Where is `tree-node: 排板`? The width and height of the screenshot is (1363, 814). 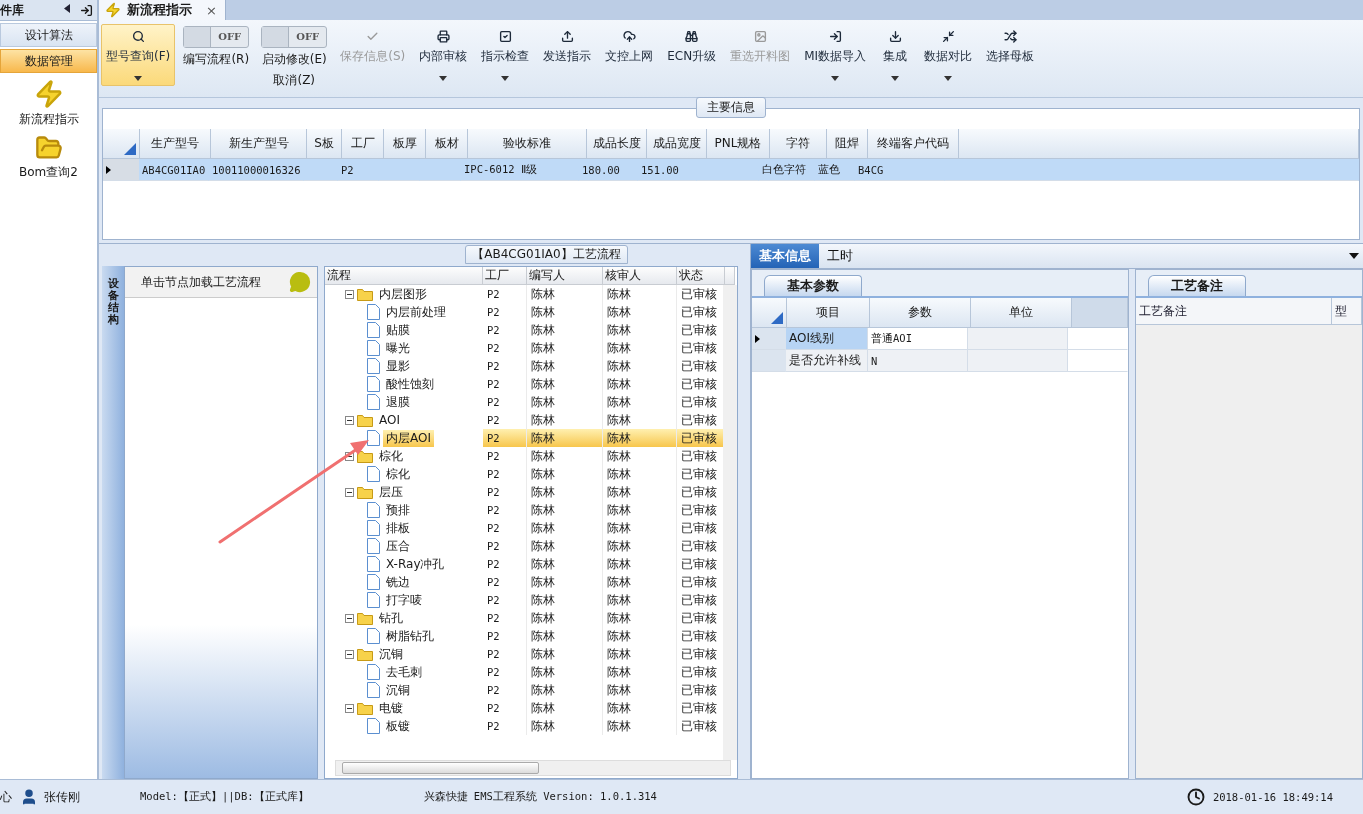
tree-node: 排板 is located at coordinates (398, 528).